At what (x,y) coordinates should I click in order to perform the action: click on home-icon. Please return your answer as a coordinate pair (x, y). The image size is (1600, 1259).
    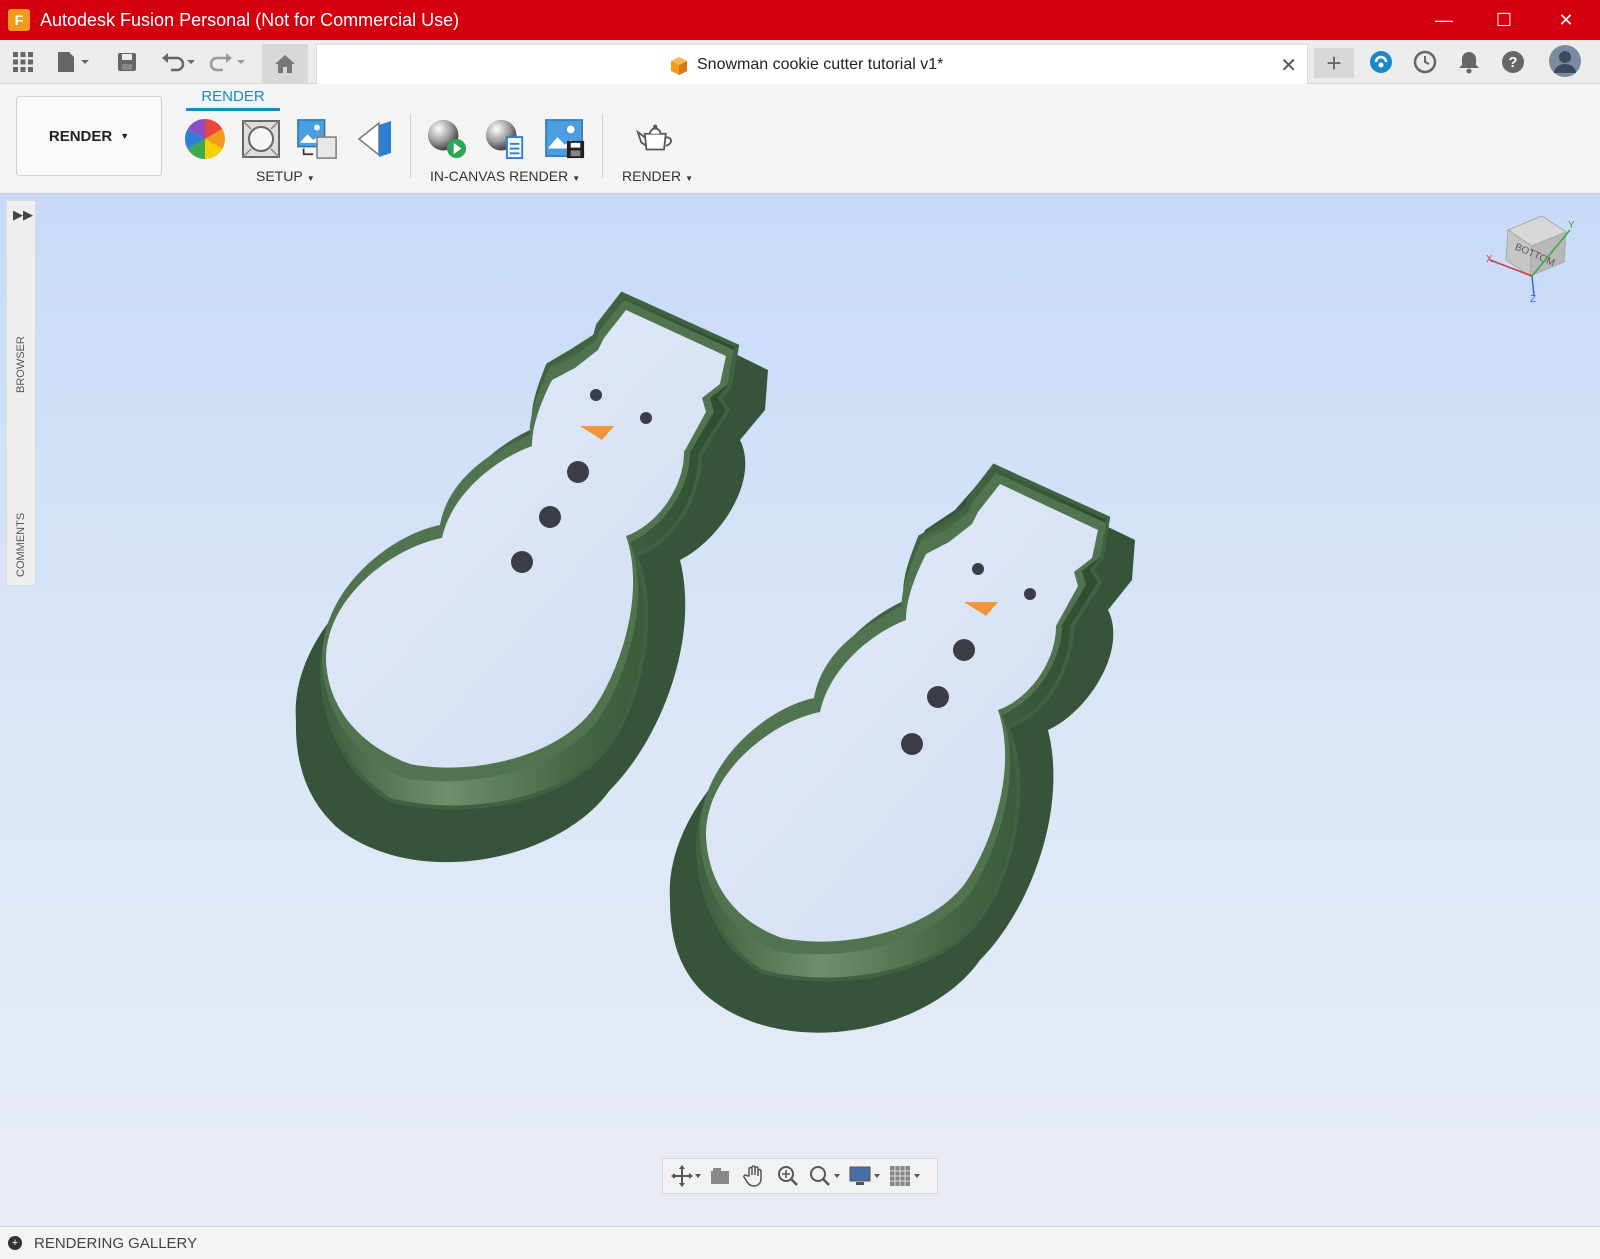
    Looking at the image, I should click on (285, 64).